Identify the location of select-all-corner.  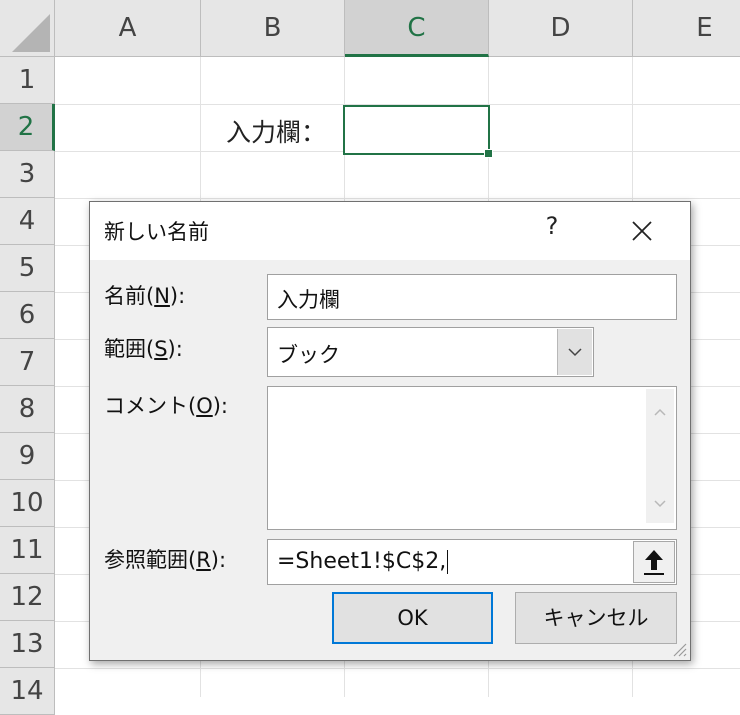
(27, 28).